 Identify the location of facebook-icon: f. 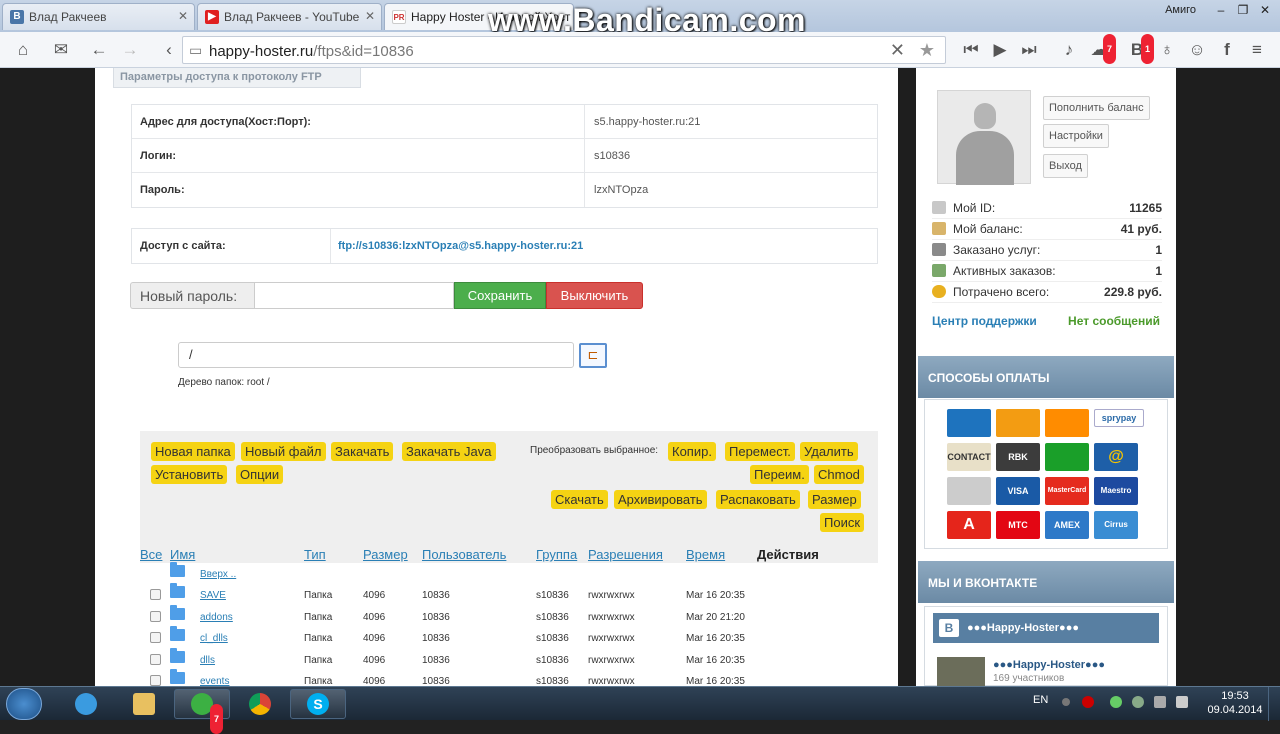
(1227, 50).